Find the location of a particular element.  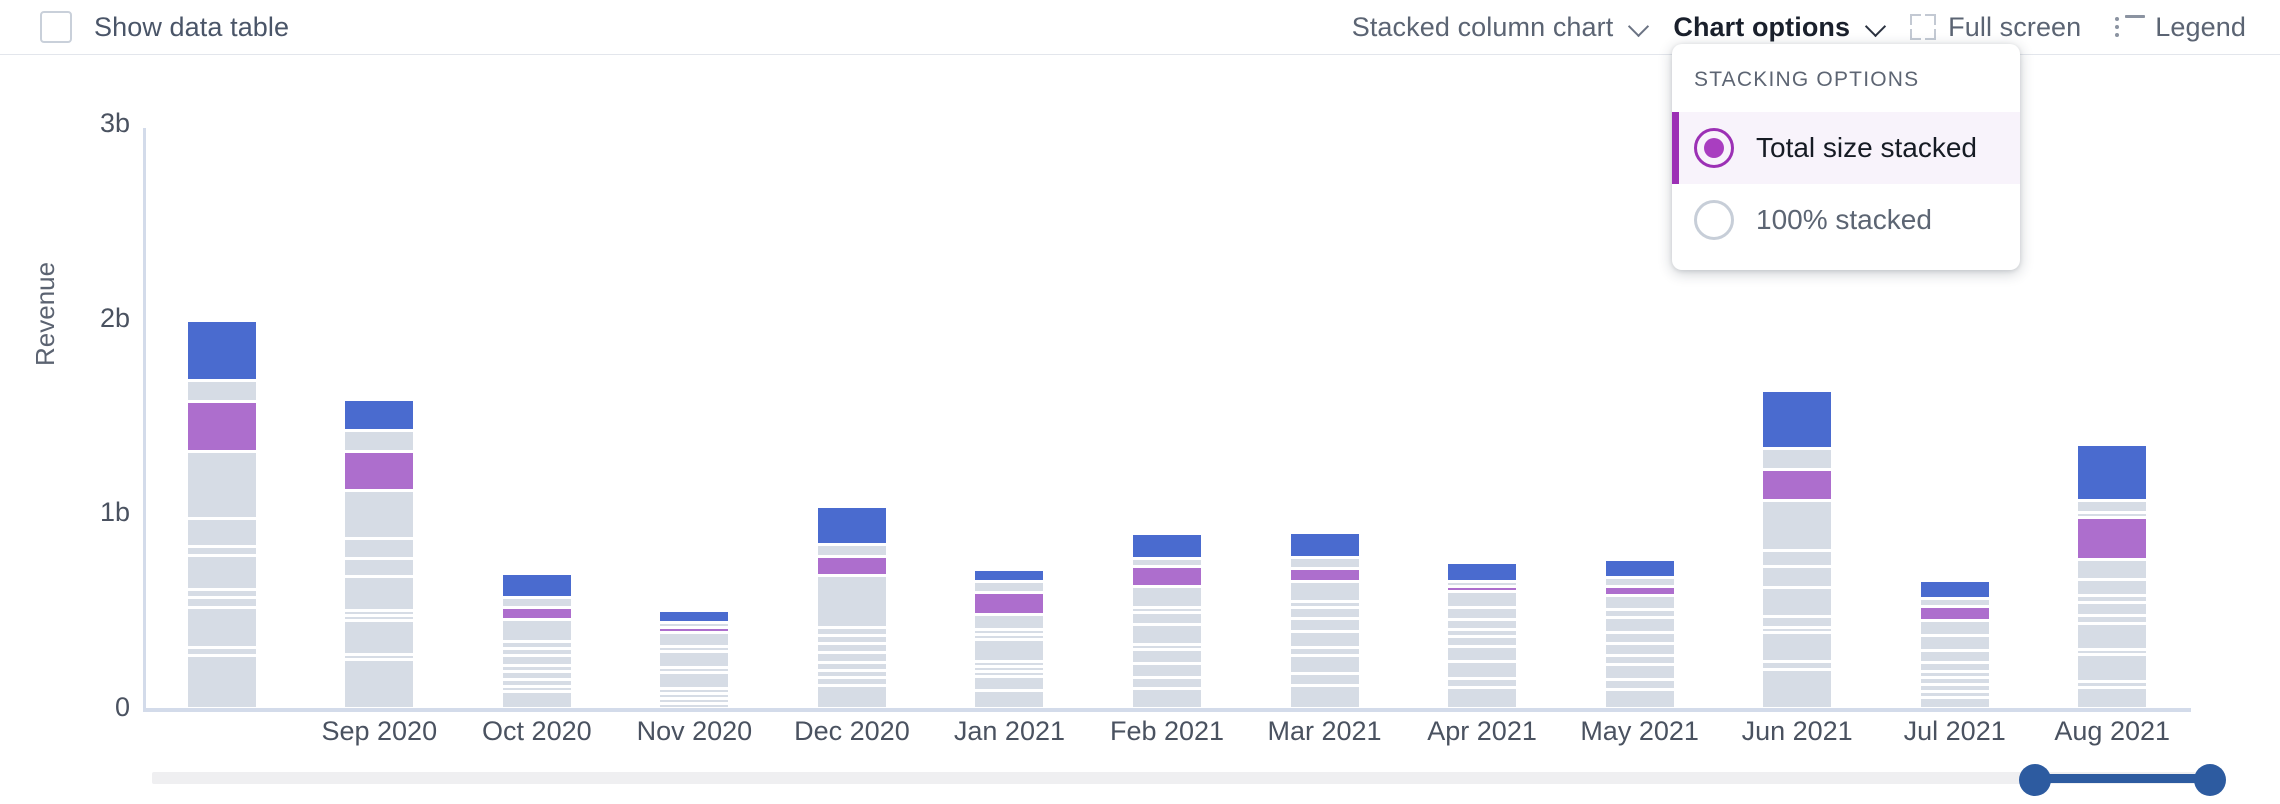

time-range-slider is located at coordinates (1140, 776).